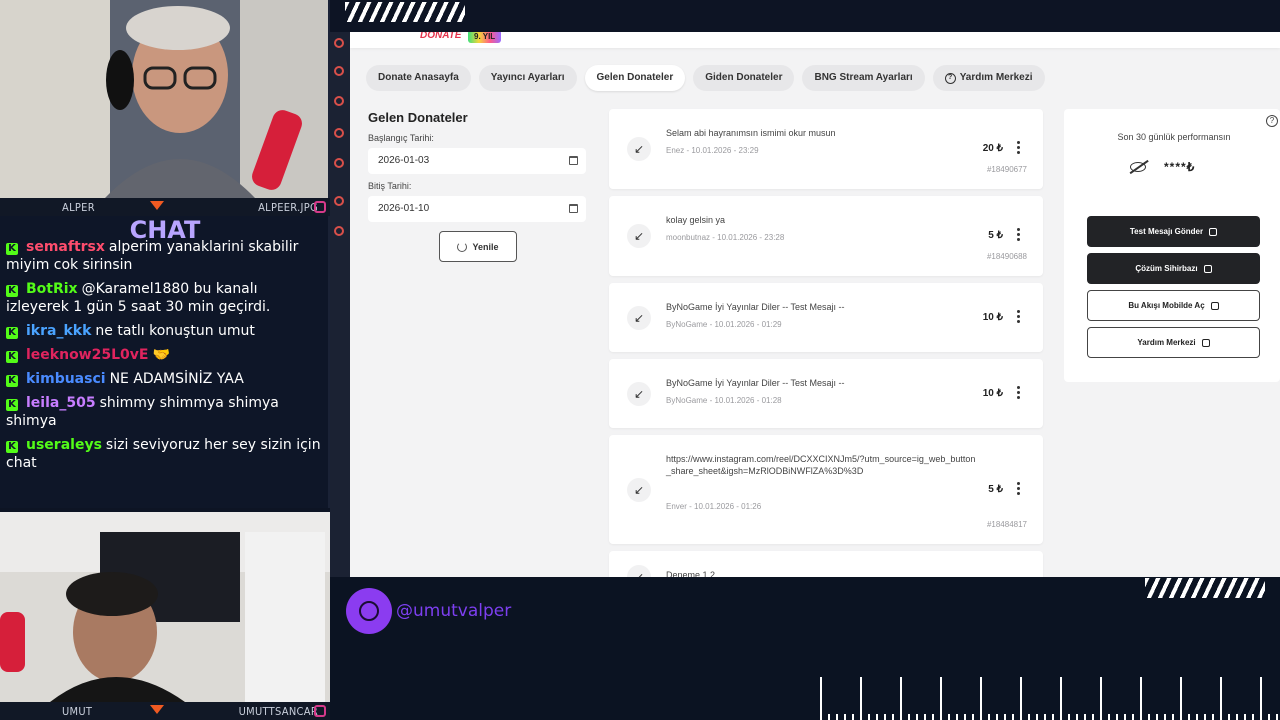  I want to click on -z-m-sihirbaz--button: Çözüm Sihirbazı, so click(1173, 268).